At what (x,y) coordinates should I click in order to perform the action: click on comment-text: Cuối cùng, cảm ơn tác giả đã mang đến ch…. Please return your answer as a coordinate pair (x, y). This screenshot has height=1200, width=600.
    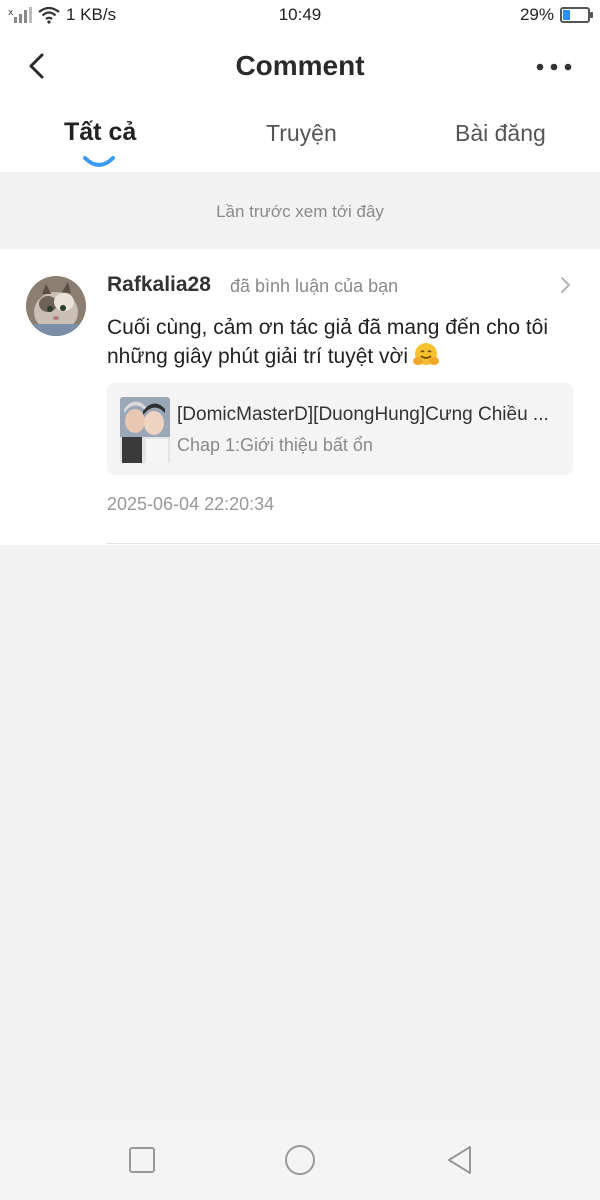
    Looking at the image, I should click on (342, 344).